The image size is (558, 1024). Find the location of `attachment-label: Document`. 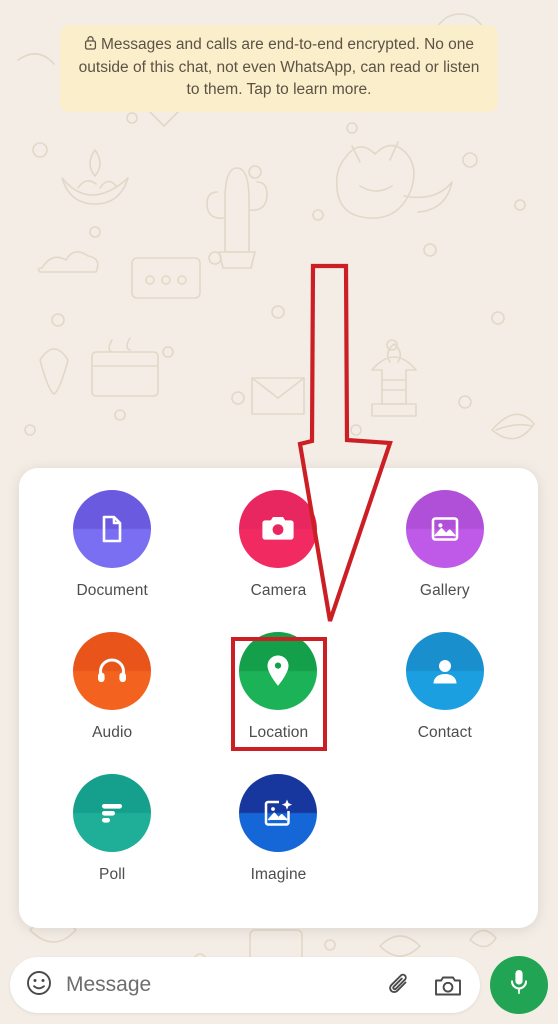

attachment-label: Document is located at coordinates (112, 590).